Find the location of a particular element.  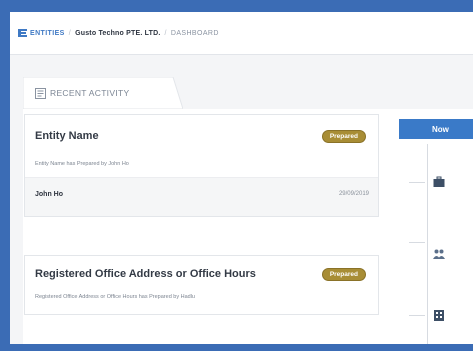

users-icon is located at coordinates (439, 254).